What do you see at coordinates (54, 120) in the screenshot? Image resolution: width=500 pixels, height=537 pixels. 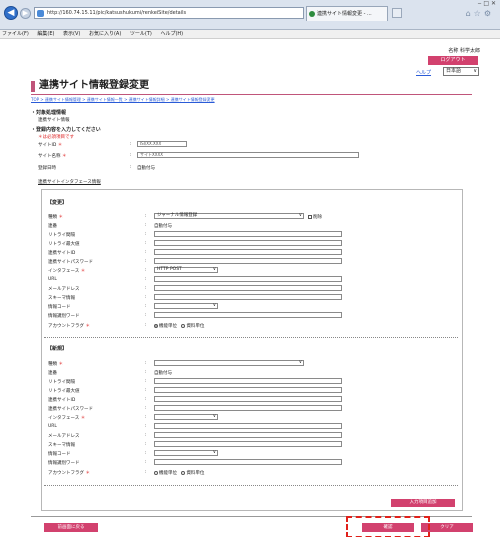 I see `section-target-sub: 連携サイト情報` at bounding box center [54, 120].